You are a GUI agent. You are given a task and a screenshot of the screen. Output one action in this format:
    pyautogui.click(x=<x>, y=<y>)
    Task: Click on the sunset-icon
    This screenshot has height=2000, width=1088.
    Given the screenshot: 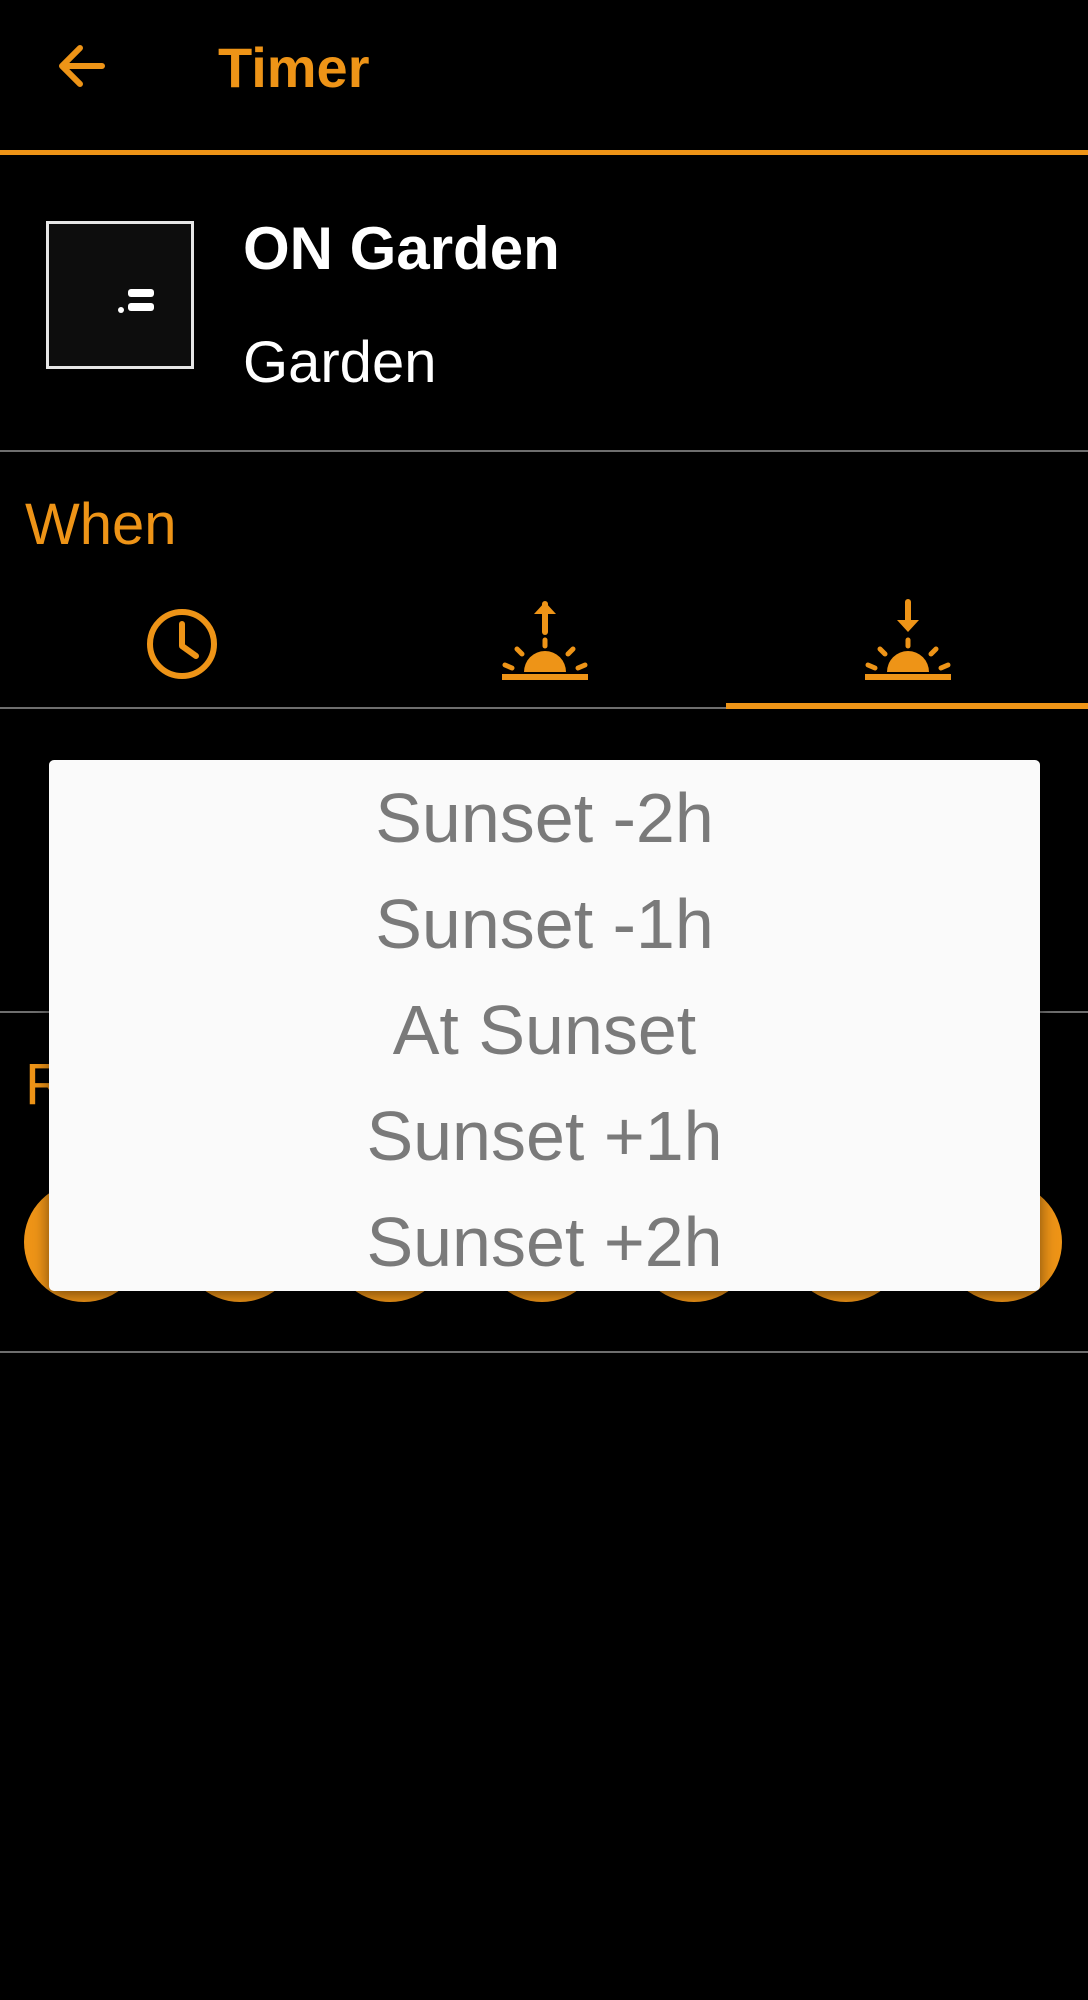 What is the action you would take?
    pyautogui.click(x=908, y=639)
    